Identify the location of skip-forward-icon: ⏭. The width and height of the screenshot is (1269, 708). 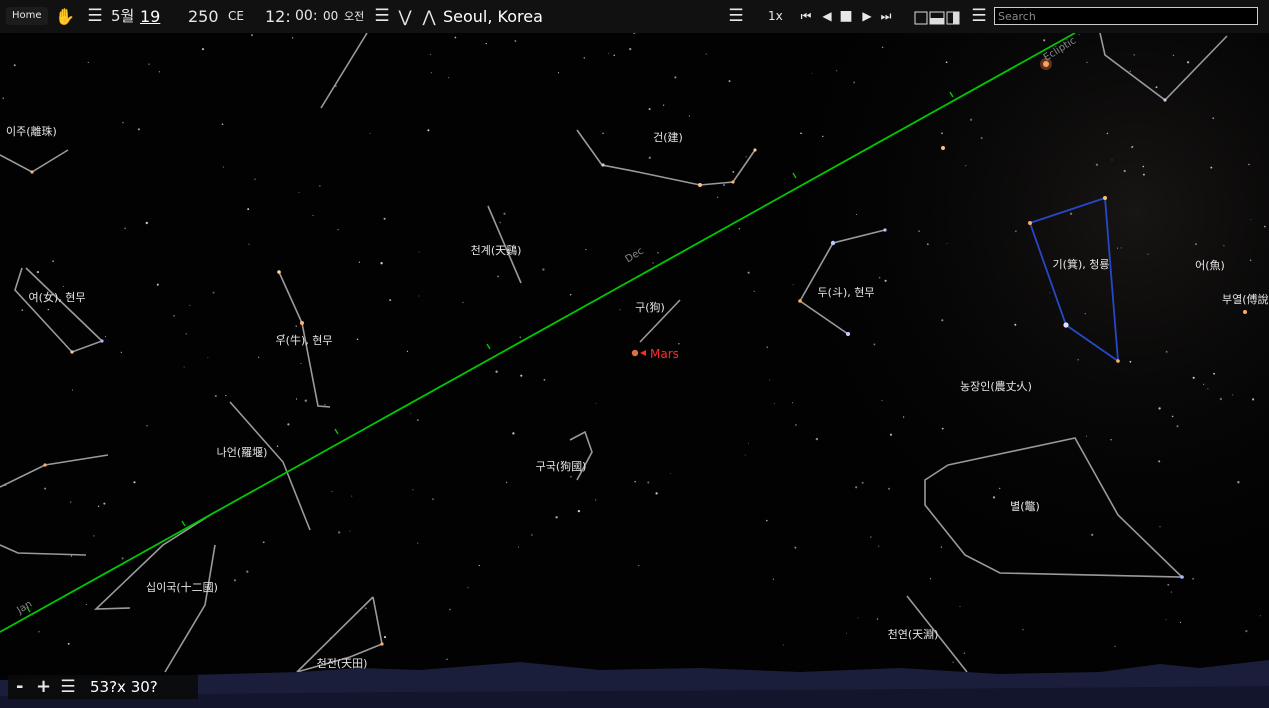
(886, 16).